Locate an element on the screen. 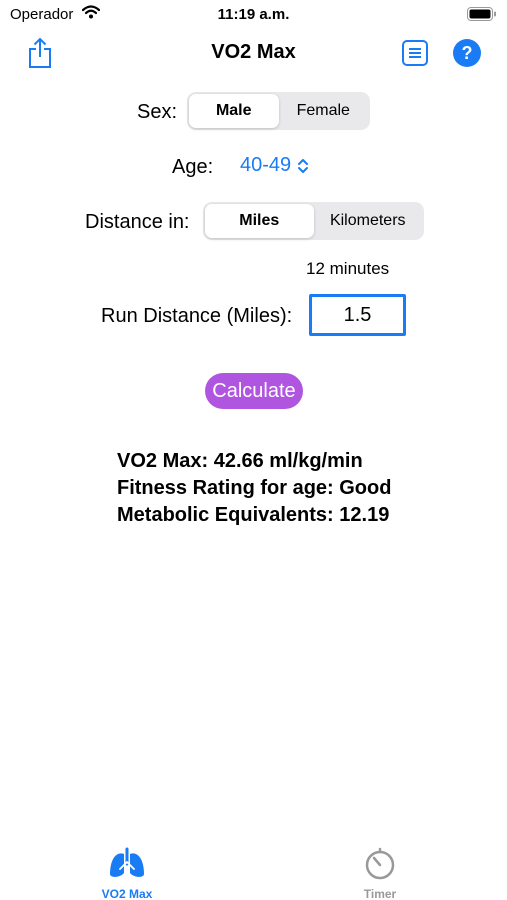 The height and width of the screenshot is (900, 507). run-distance-label: Run Distance (Miles): is located at coordinates (197, 316).